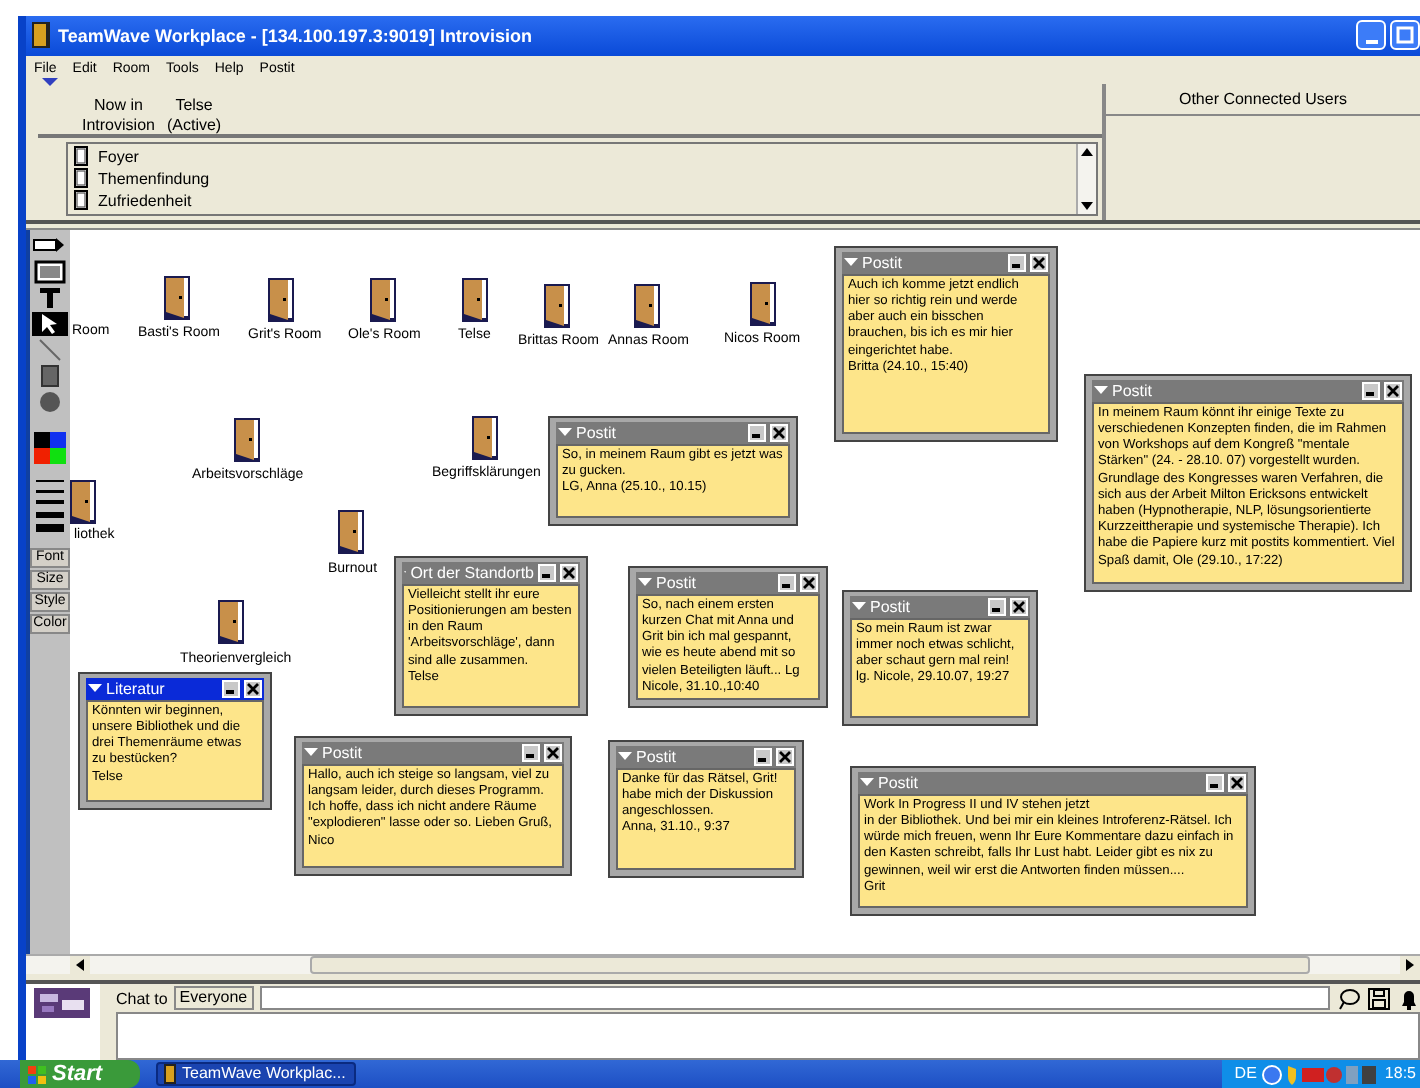 This screenshot has width=1420, height=1088. Describe the element at coordinates (50, 447) in the screenshot. I see `color-palette-icon` at that location.